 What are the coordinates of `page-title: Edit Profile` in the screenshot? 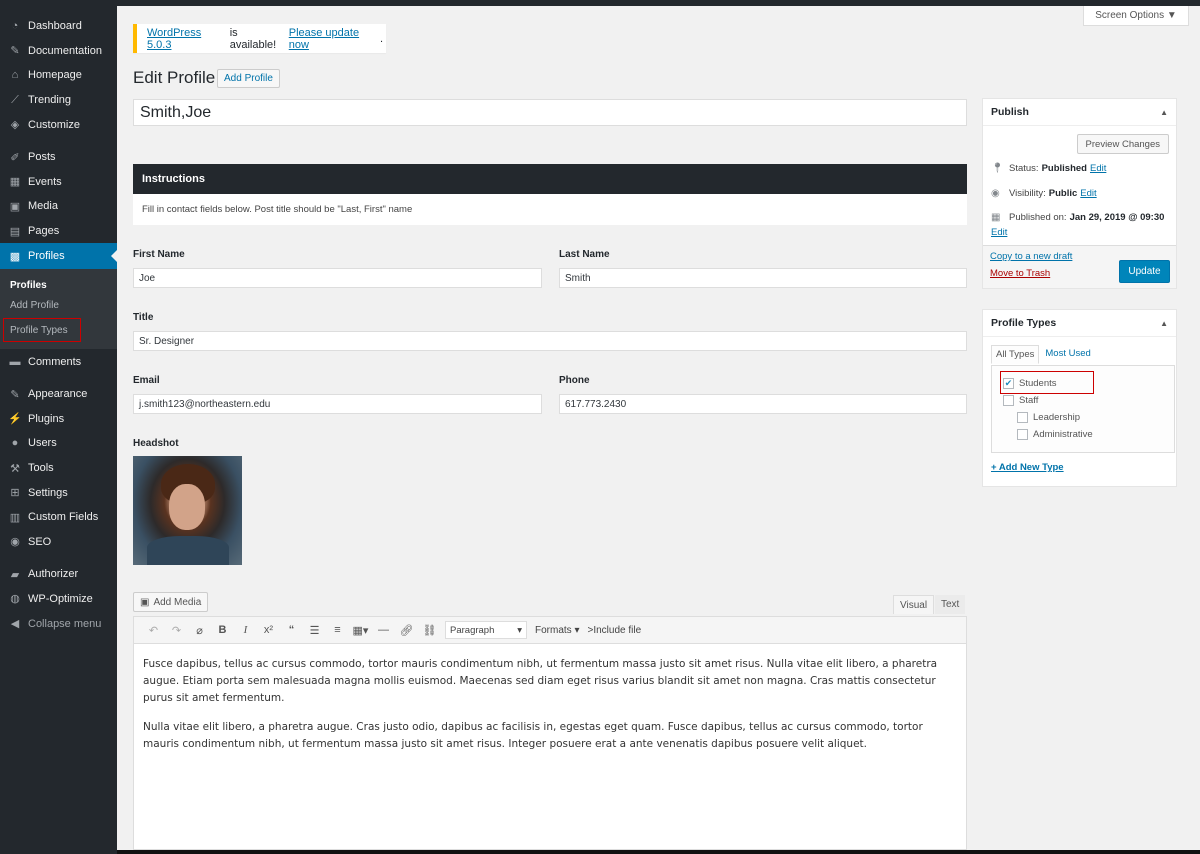 It's located at (174, 77).